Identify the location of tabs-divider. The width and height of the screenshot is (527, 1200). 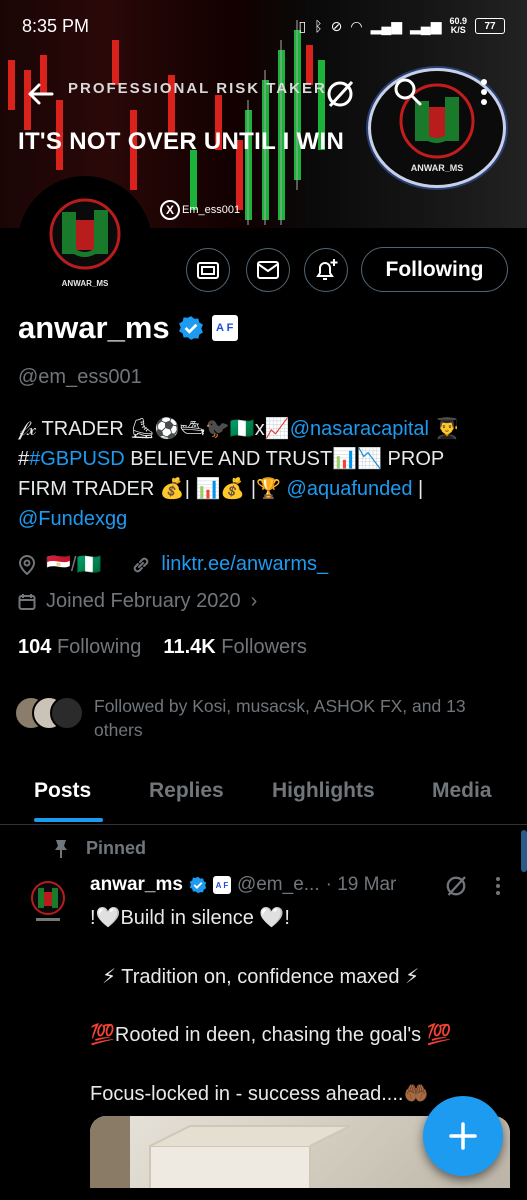
(263, 824).